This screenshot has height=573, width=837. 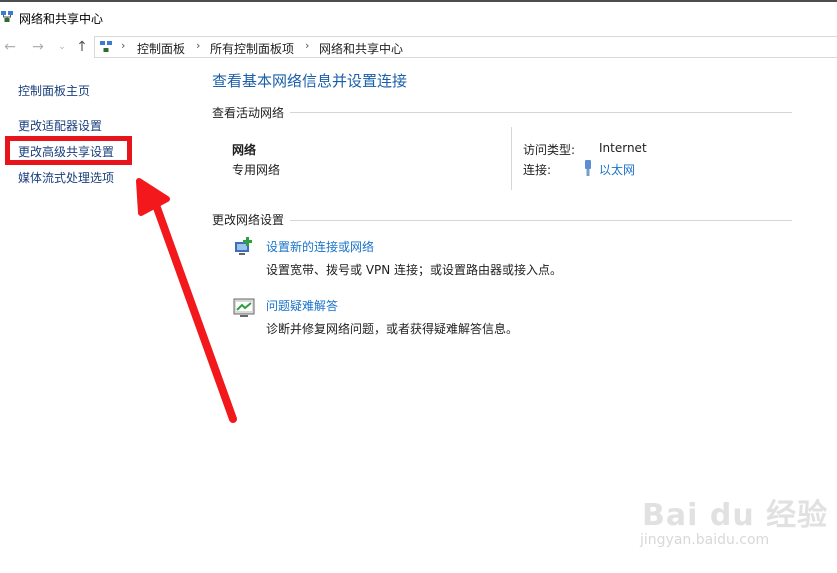 What do you see at coordinates (62, 47) in the screenshot?
I see `chevron-down-icon: ⌄` at bounding box center [62, 47].